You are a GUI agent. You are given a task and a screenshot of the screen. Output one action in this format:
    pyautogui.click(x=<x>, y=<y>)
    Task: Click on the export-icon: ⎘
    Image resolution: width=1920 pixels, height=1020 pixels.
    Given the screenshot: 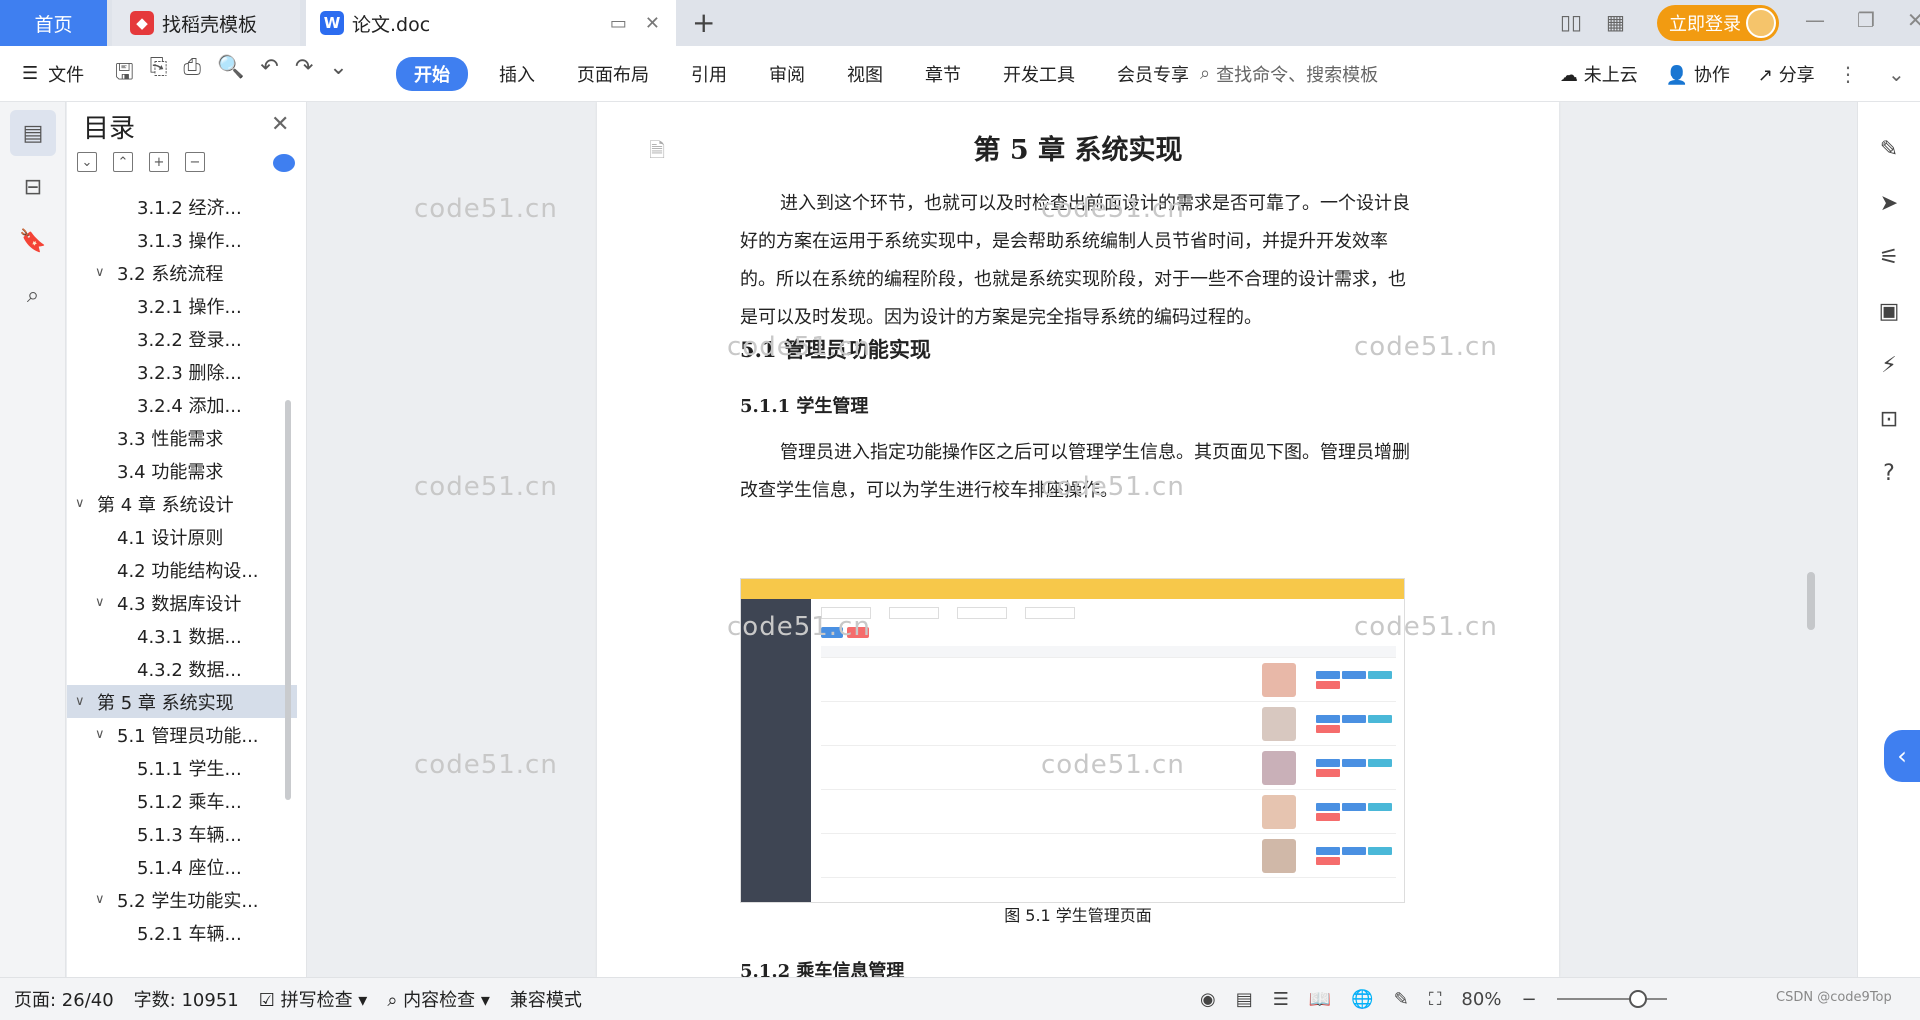 What is the action you would take?
    pyautogui.click(x=159, y=74)
    